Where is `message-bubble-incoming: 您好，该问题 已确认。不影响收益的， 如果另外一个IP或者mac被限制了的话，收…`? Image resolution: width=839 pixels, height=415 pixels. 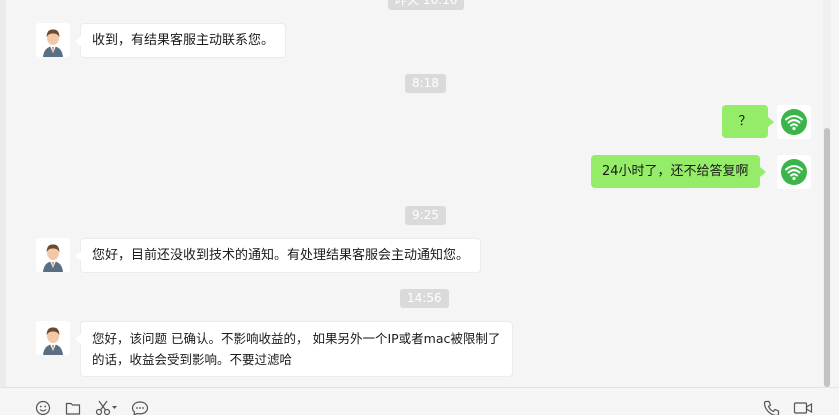
message-bubble-incoming: 您好，该问题 已确认。不影响收益的， 如果另外一个IP或者mac被限制了的话，收… is located at coordinates (294, 349).